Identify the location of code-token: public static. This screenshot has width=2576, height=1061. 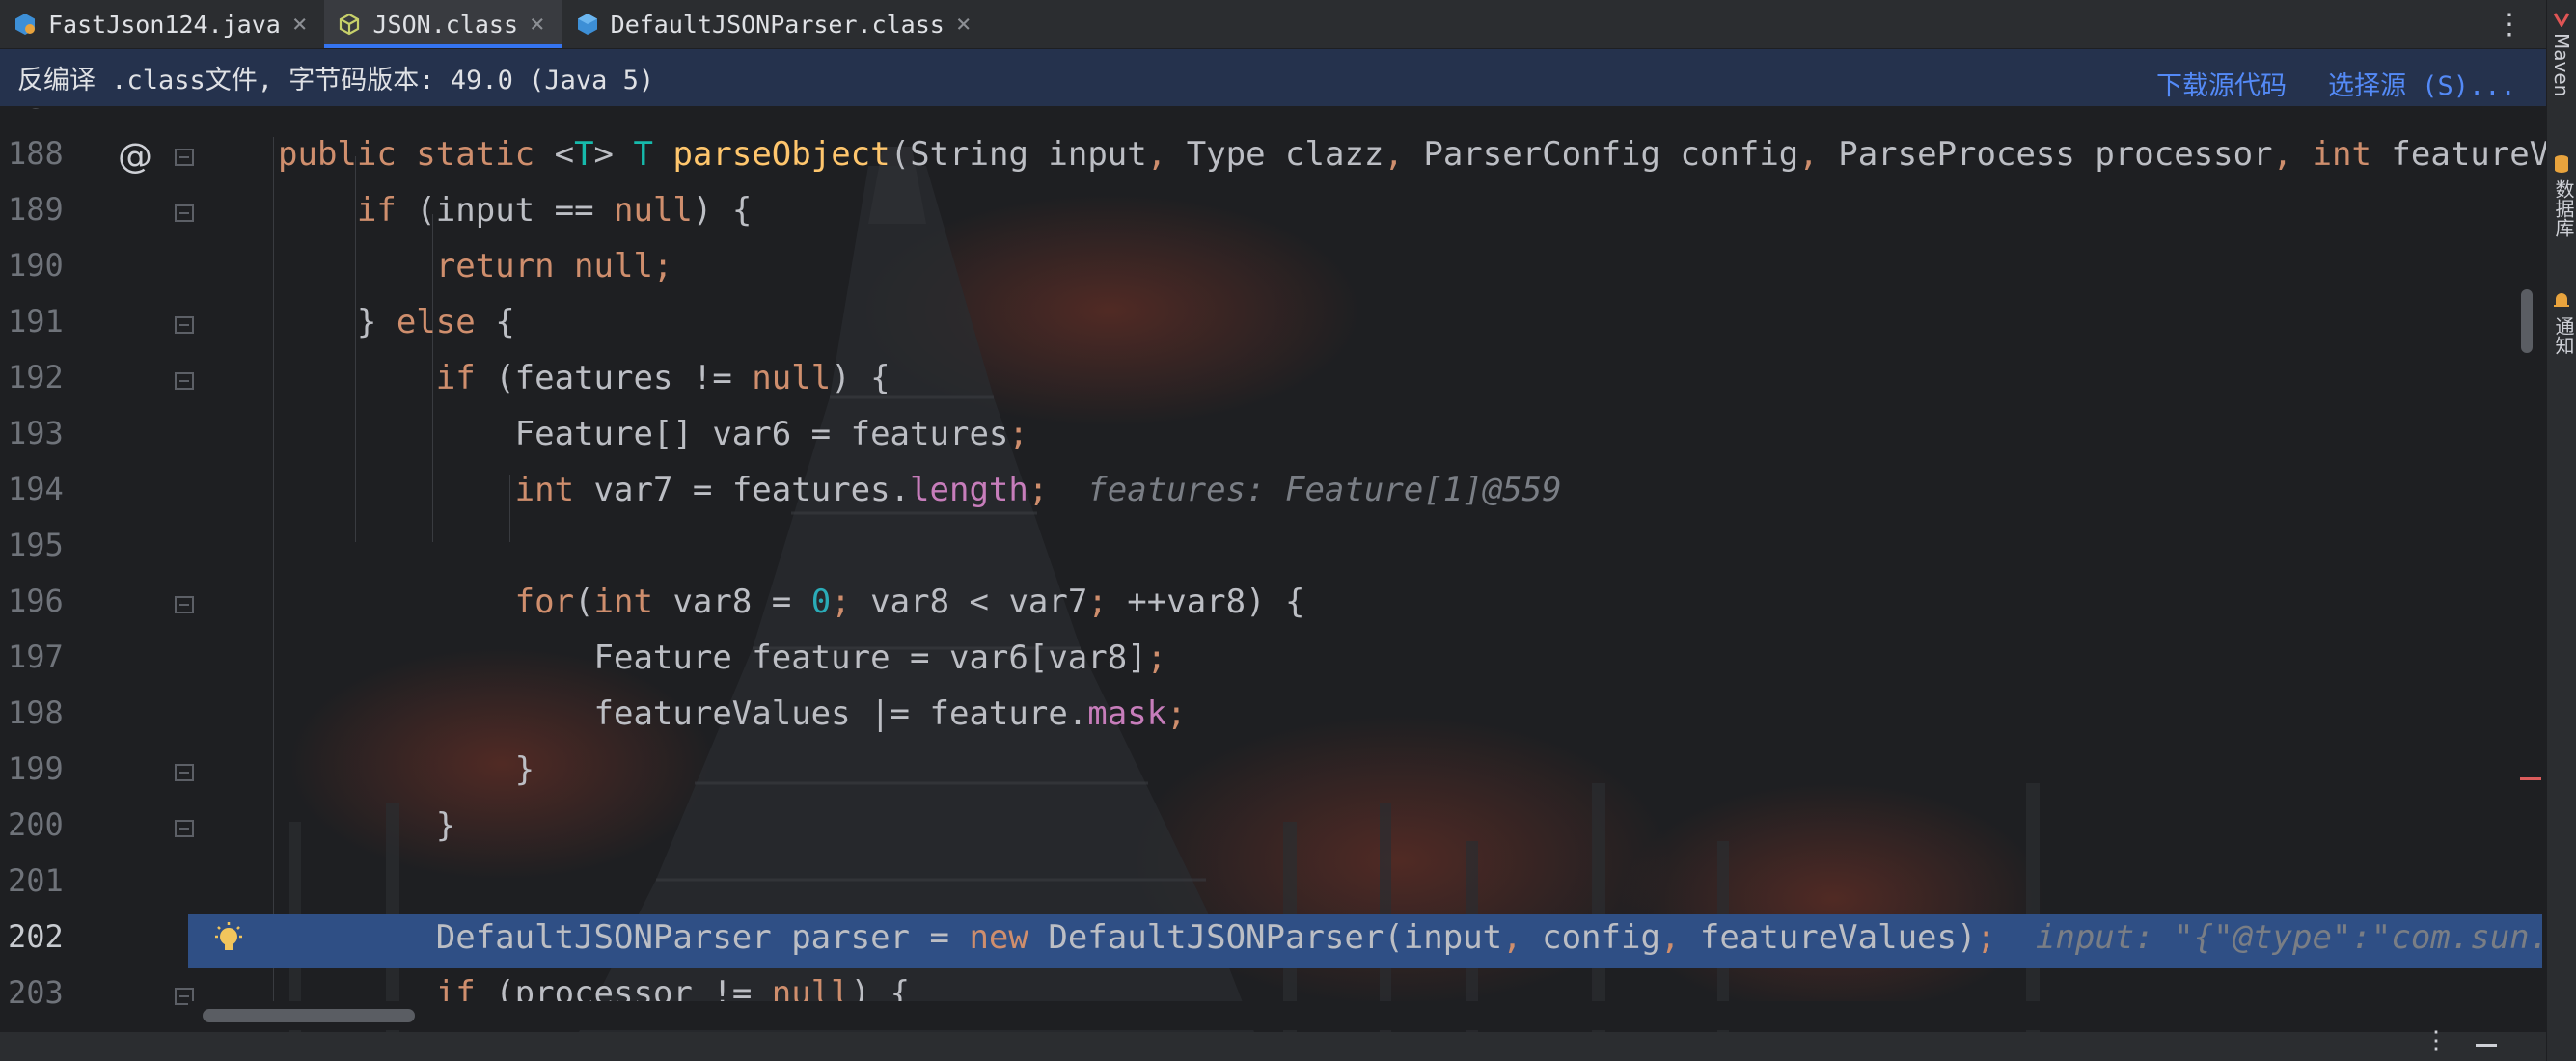
(417, 155).